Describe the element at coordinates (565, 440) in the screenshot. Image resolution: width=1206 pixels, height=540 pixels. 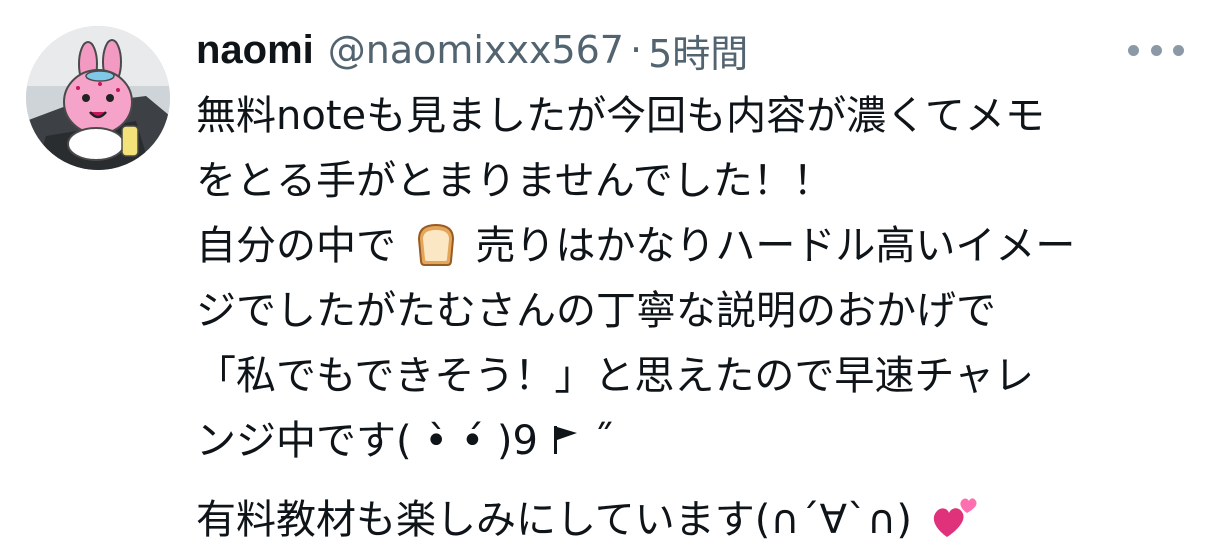
I see `flag-icon` at that location.